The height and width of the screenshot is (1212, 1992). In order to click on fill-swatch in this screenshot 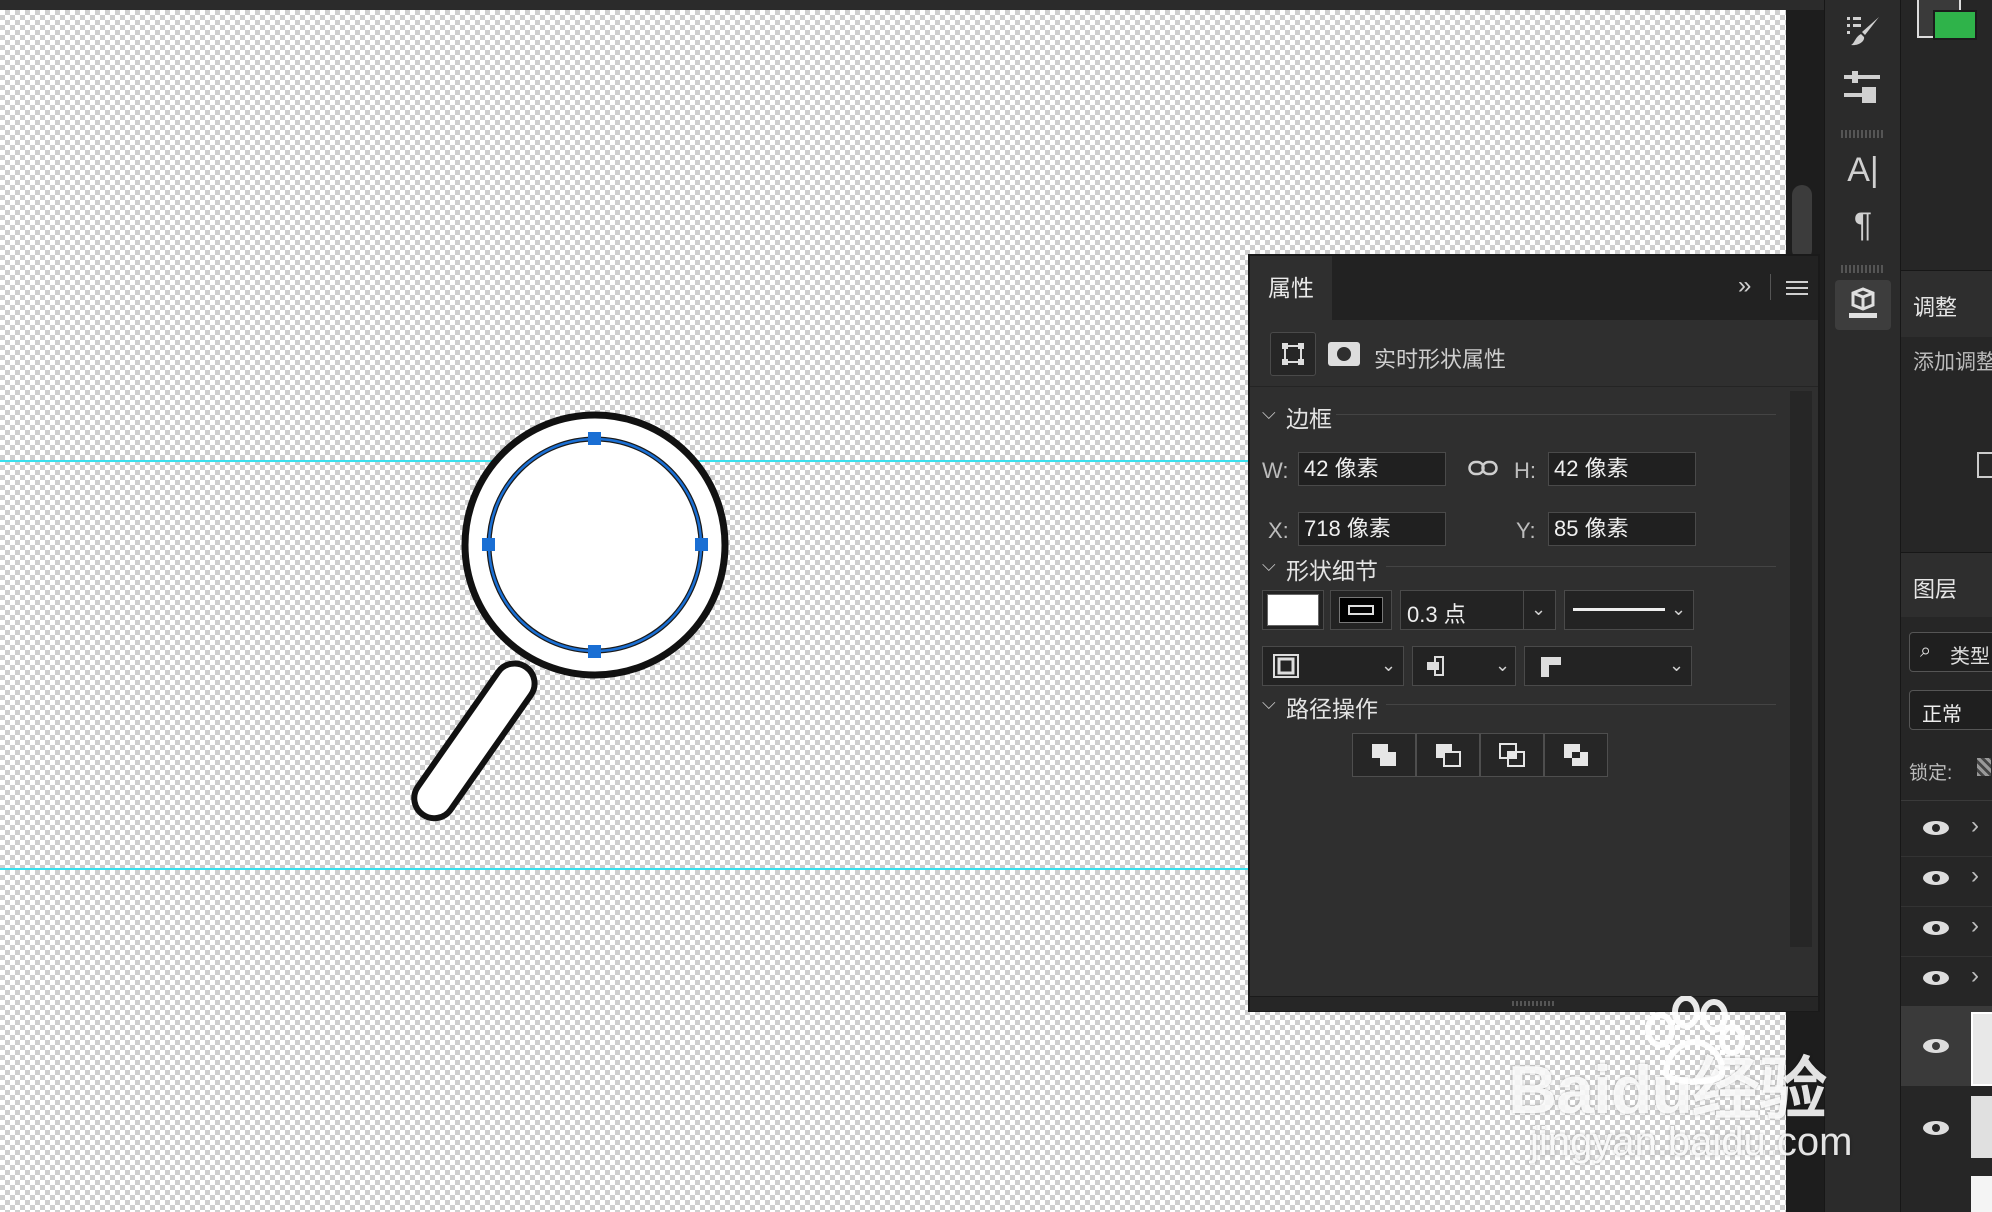, I will do `click(1293, 610)`.